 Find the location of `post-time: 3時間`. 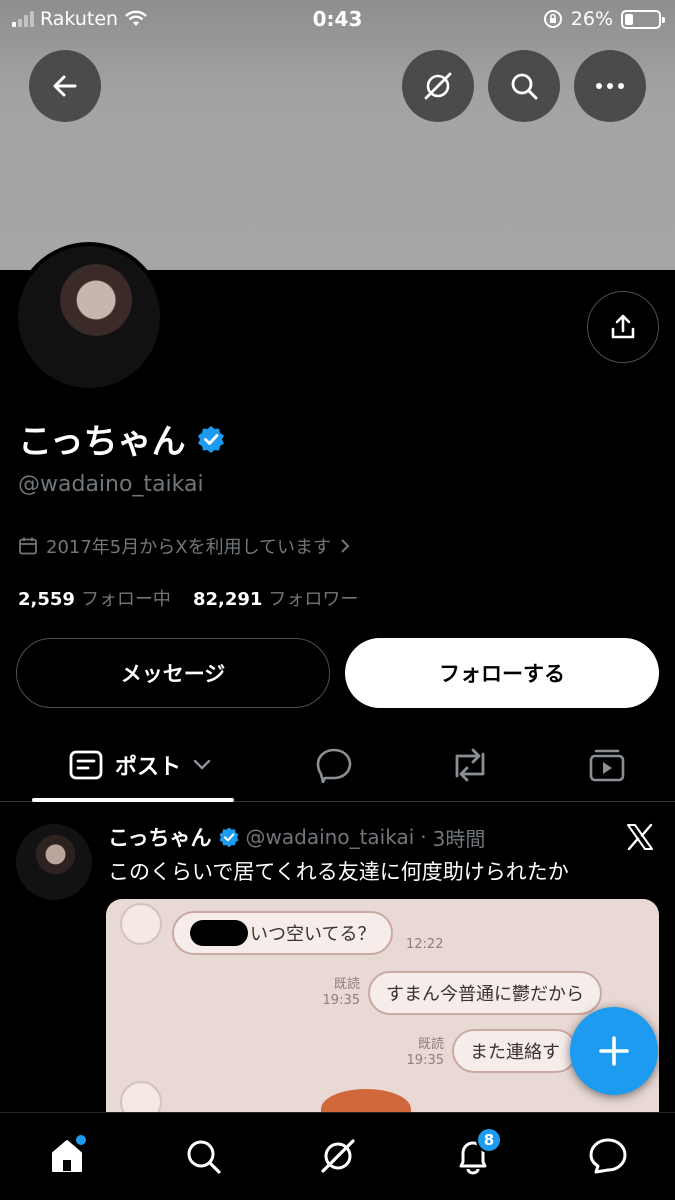

post-time: 3時間 is located at coordinates (459, 837).